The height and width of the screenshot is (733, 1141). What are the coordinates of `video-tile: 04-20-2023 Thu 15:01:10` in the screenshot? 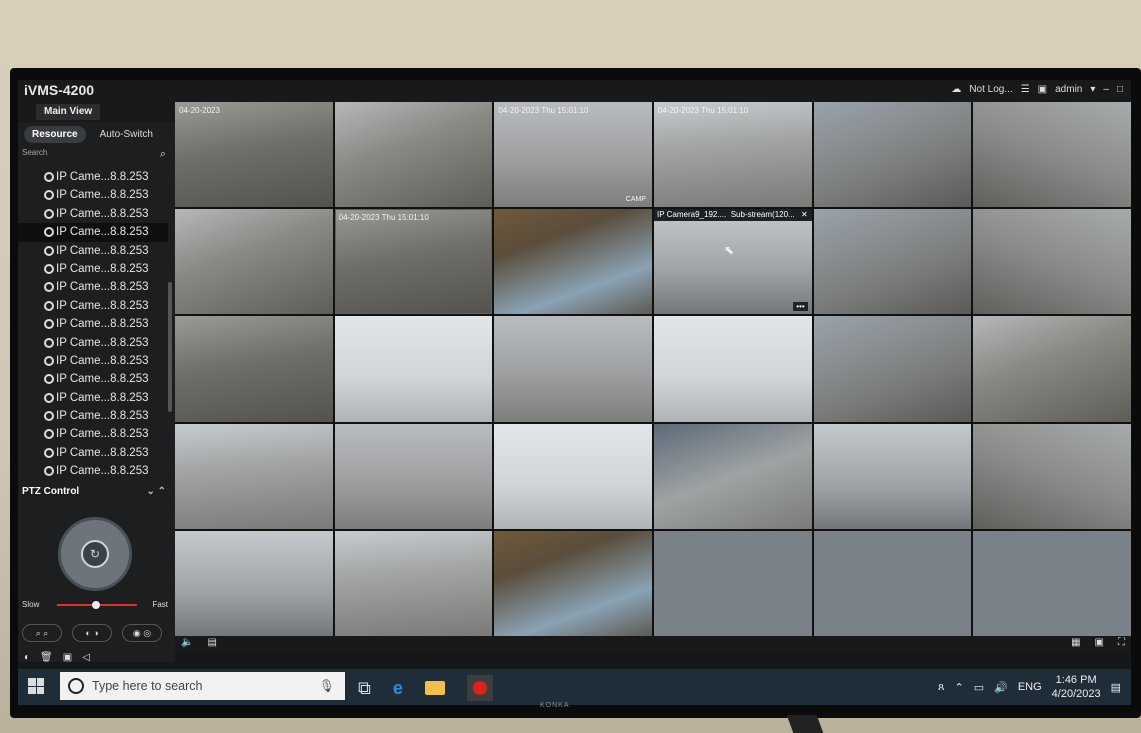 It's located at (733, 155).